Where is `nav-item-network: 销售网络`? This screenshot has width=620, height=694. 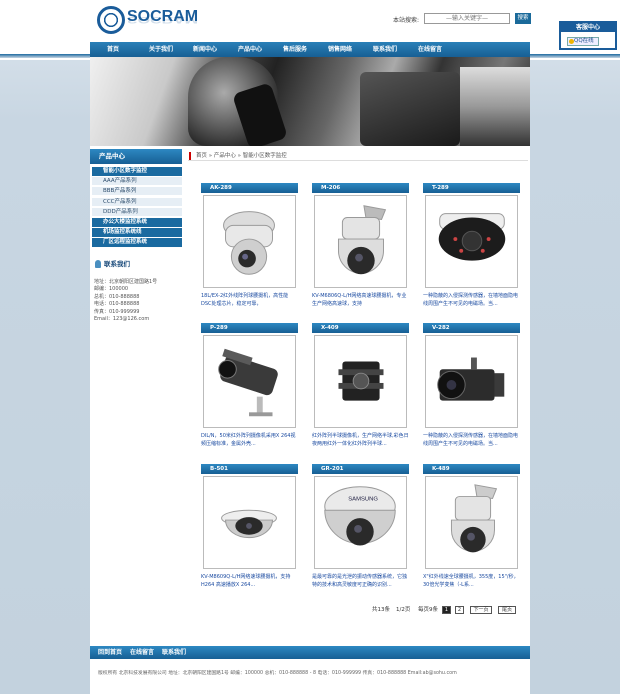
nav-item-network: 销售网络 is located at coordinates (340, 49).